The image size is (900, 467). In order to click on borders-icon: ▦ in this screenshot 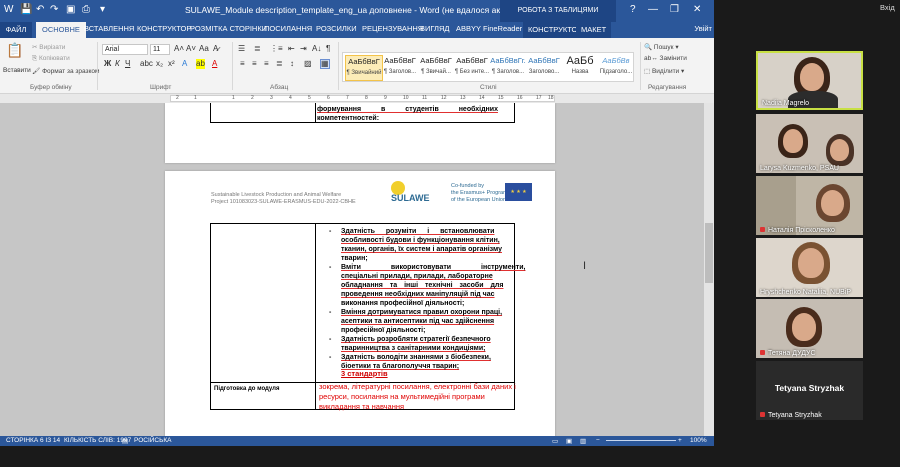, I will do `click(325, 64)`.